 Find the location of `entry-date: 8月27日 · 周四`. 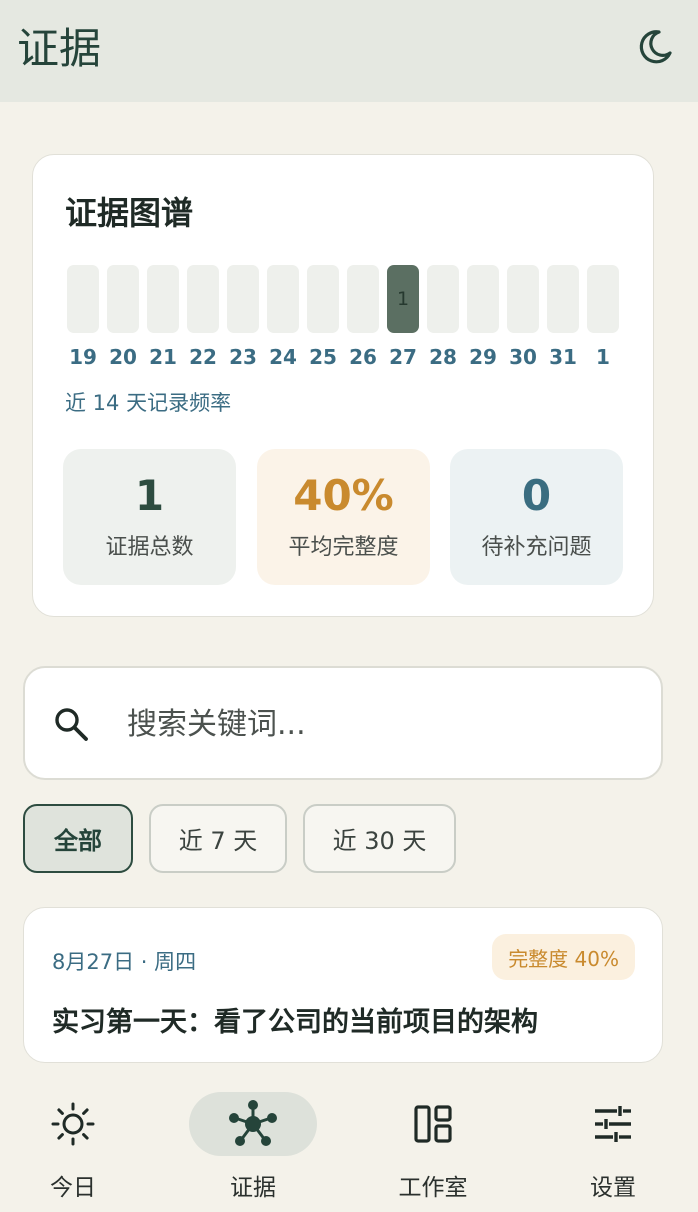

entry-date: 8月27日 · 周四 is located at coordinates (124, 962).